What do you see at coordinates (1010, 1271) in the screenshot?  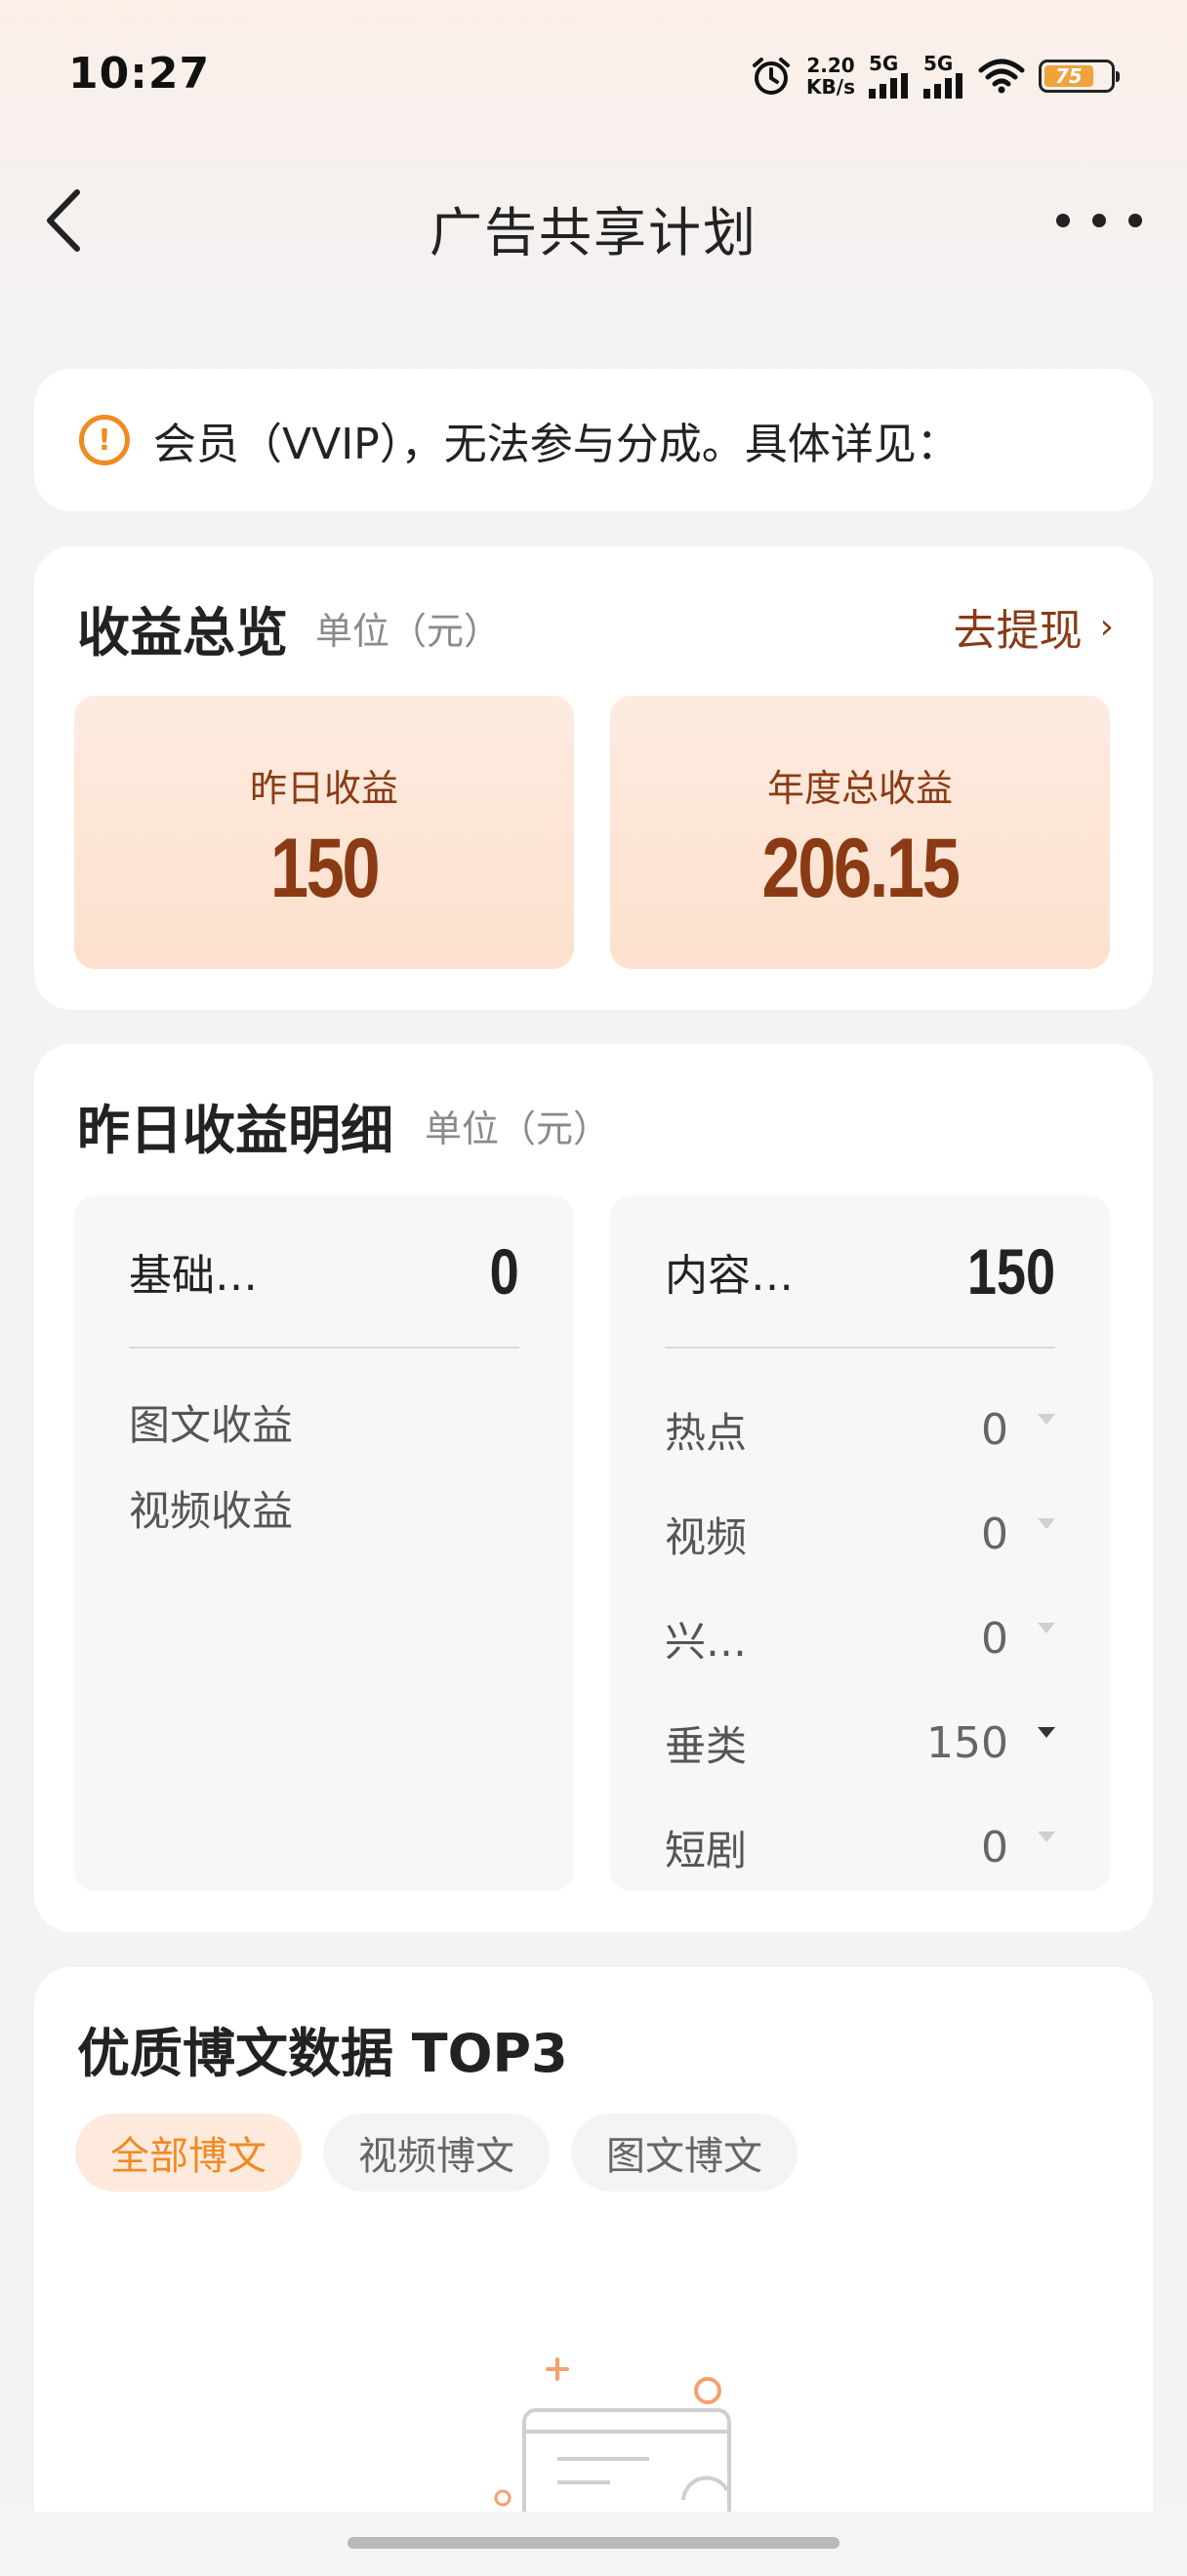 I see `content-earnings-value: 150` at bounding box center [1010, 1271].